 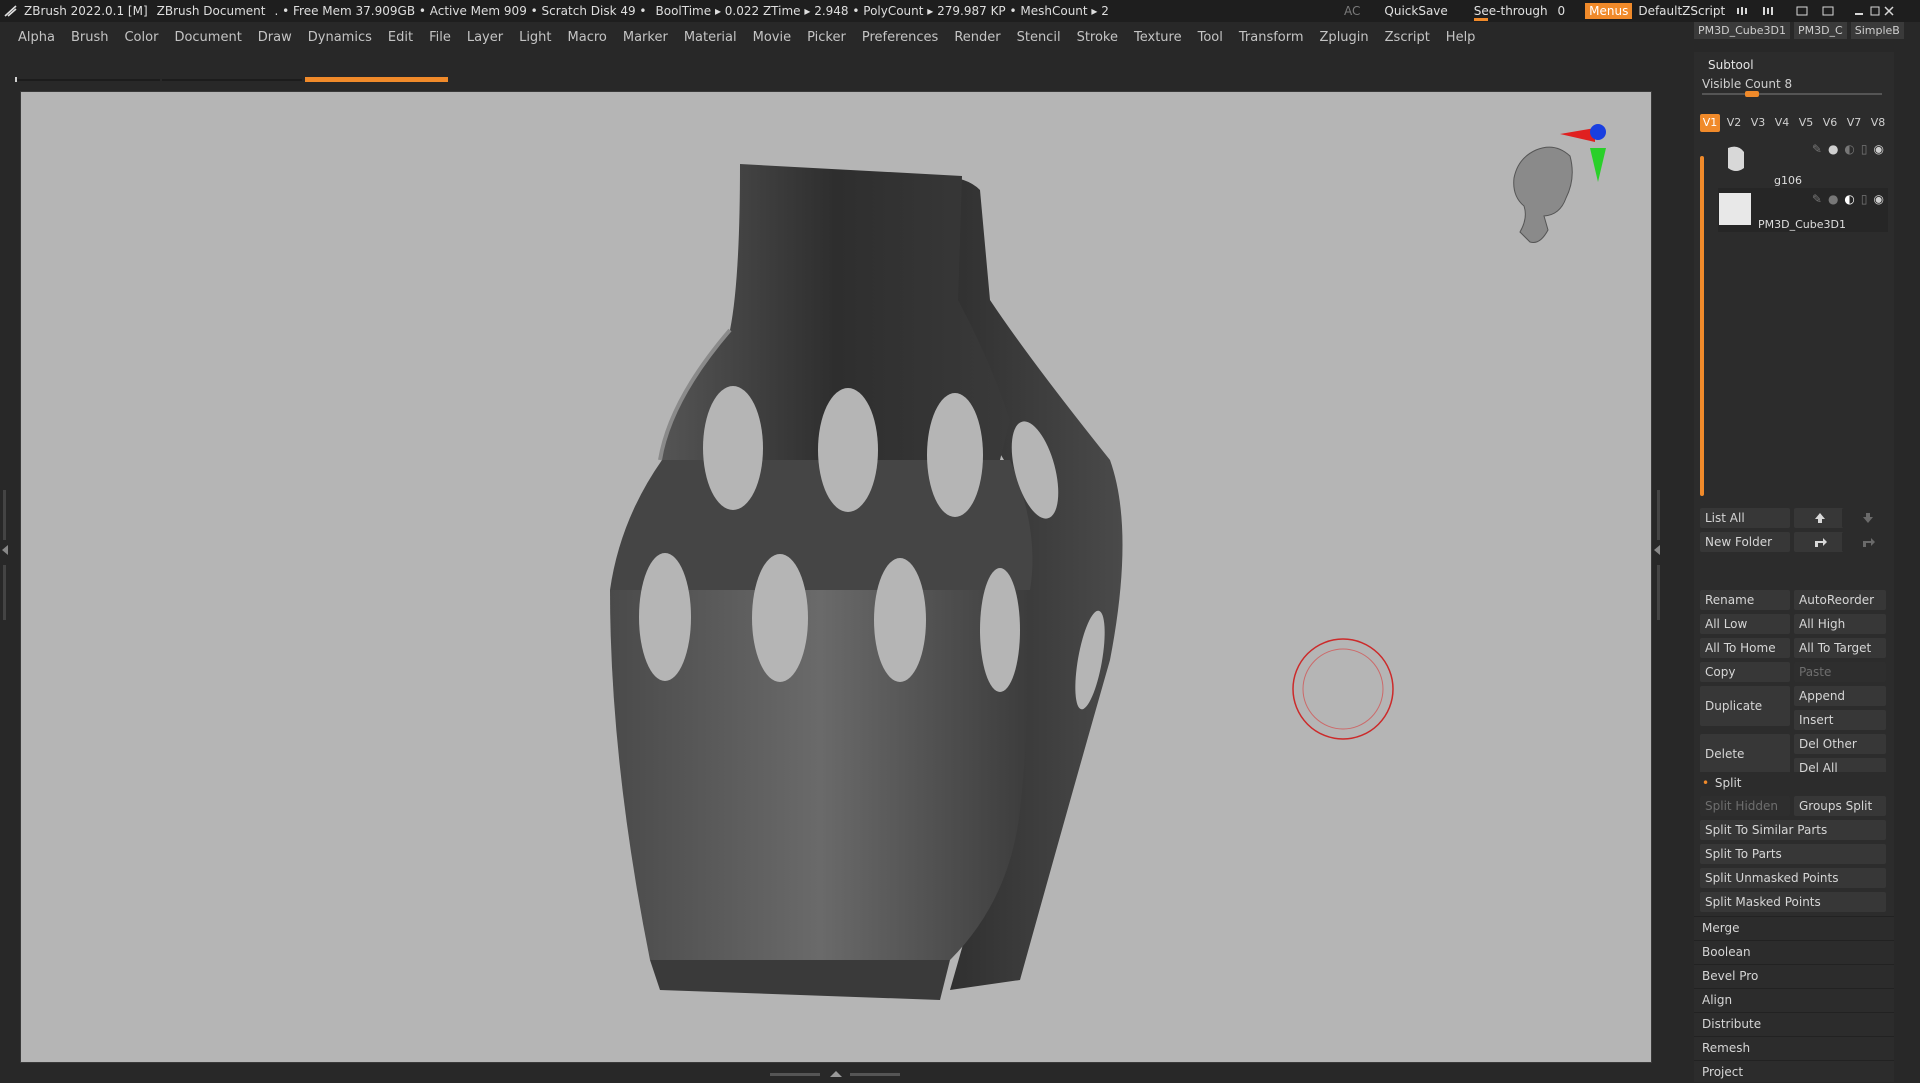 I want to click on section-distribute: Distribute, so click(x=1794, y=1023).